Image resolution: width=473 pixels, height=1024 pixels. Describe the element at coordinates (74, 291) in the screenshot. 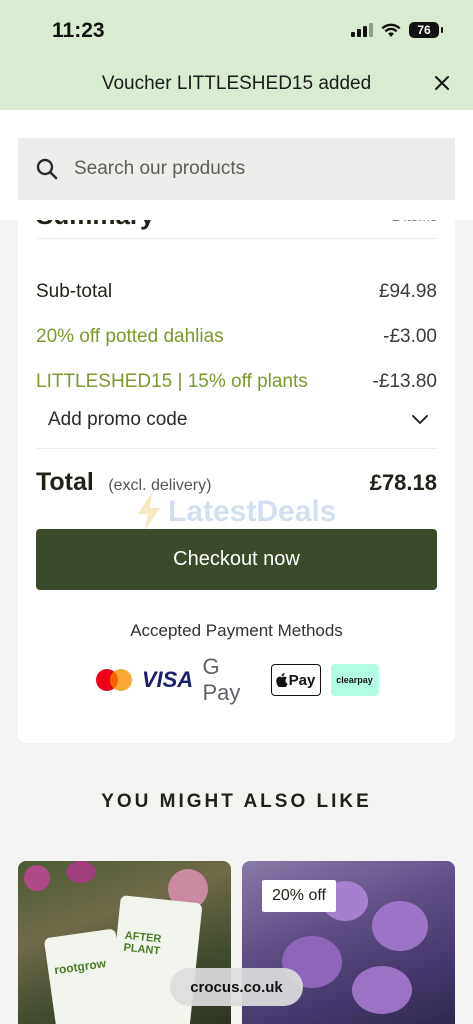

I see `subtotal-label: Sub-total` at that location.